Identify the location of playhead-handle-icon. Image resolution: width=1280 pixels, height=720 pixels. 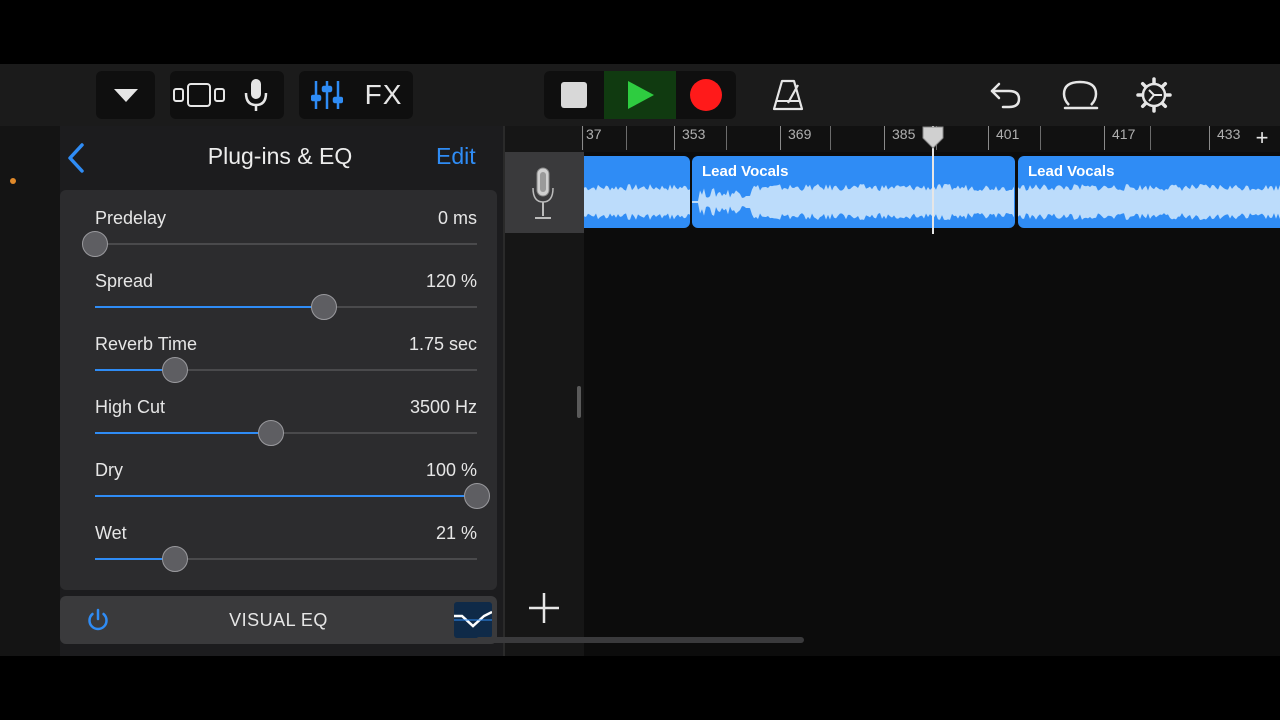
(933, 137).